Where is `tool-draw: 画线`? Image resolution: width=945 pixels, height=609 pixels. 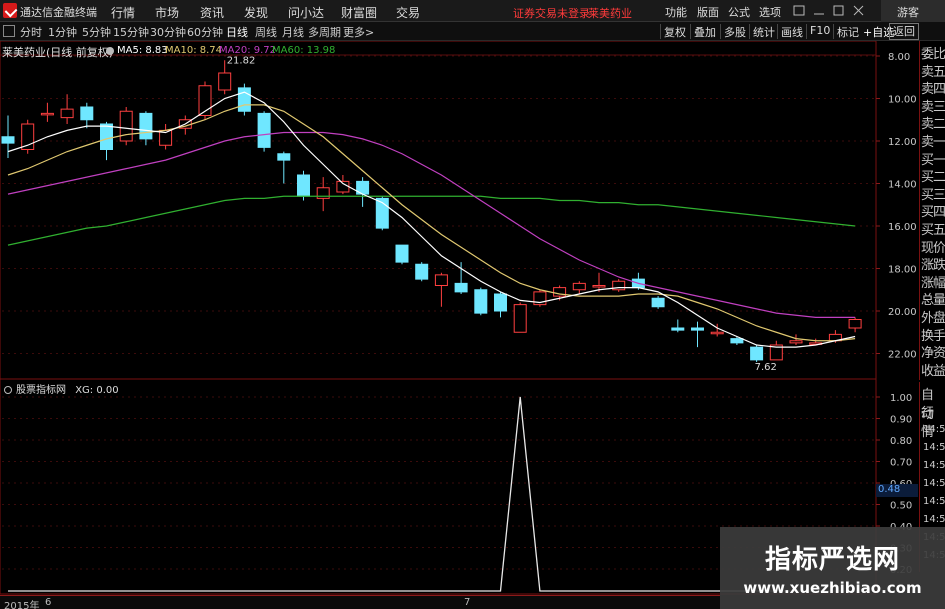 tool-draw: 画线 is located at coordinates (790, 31).